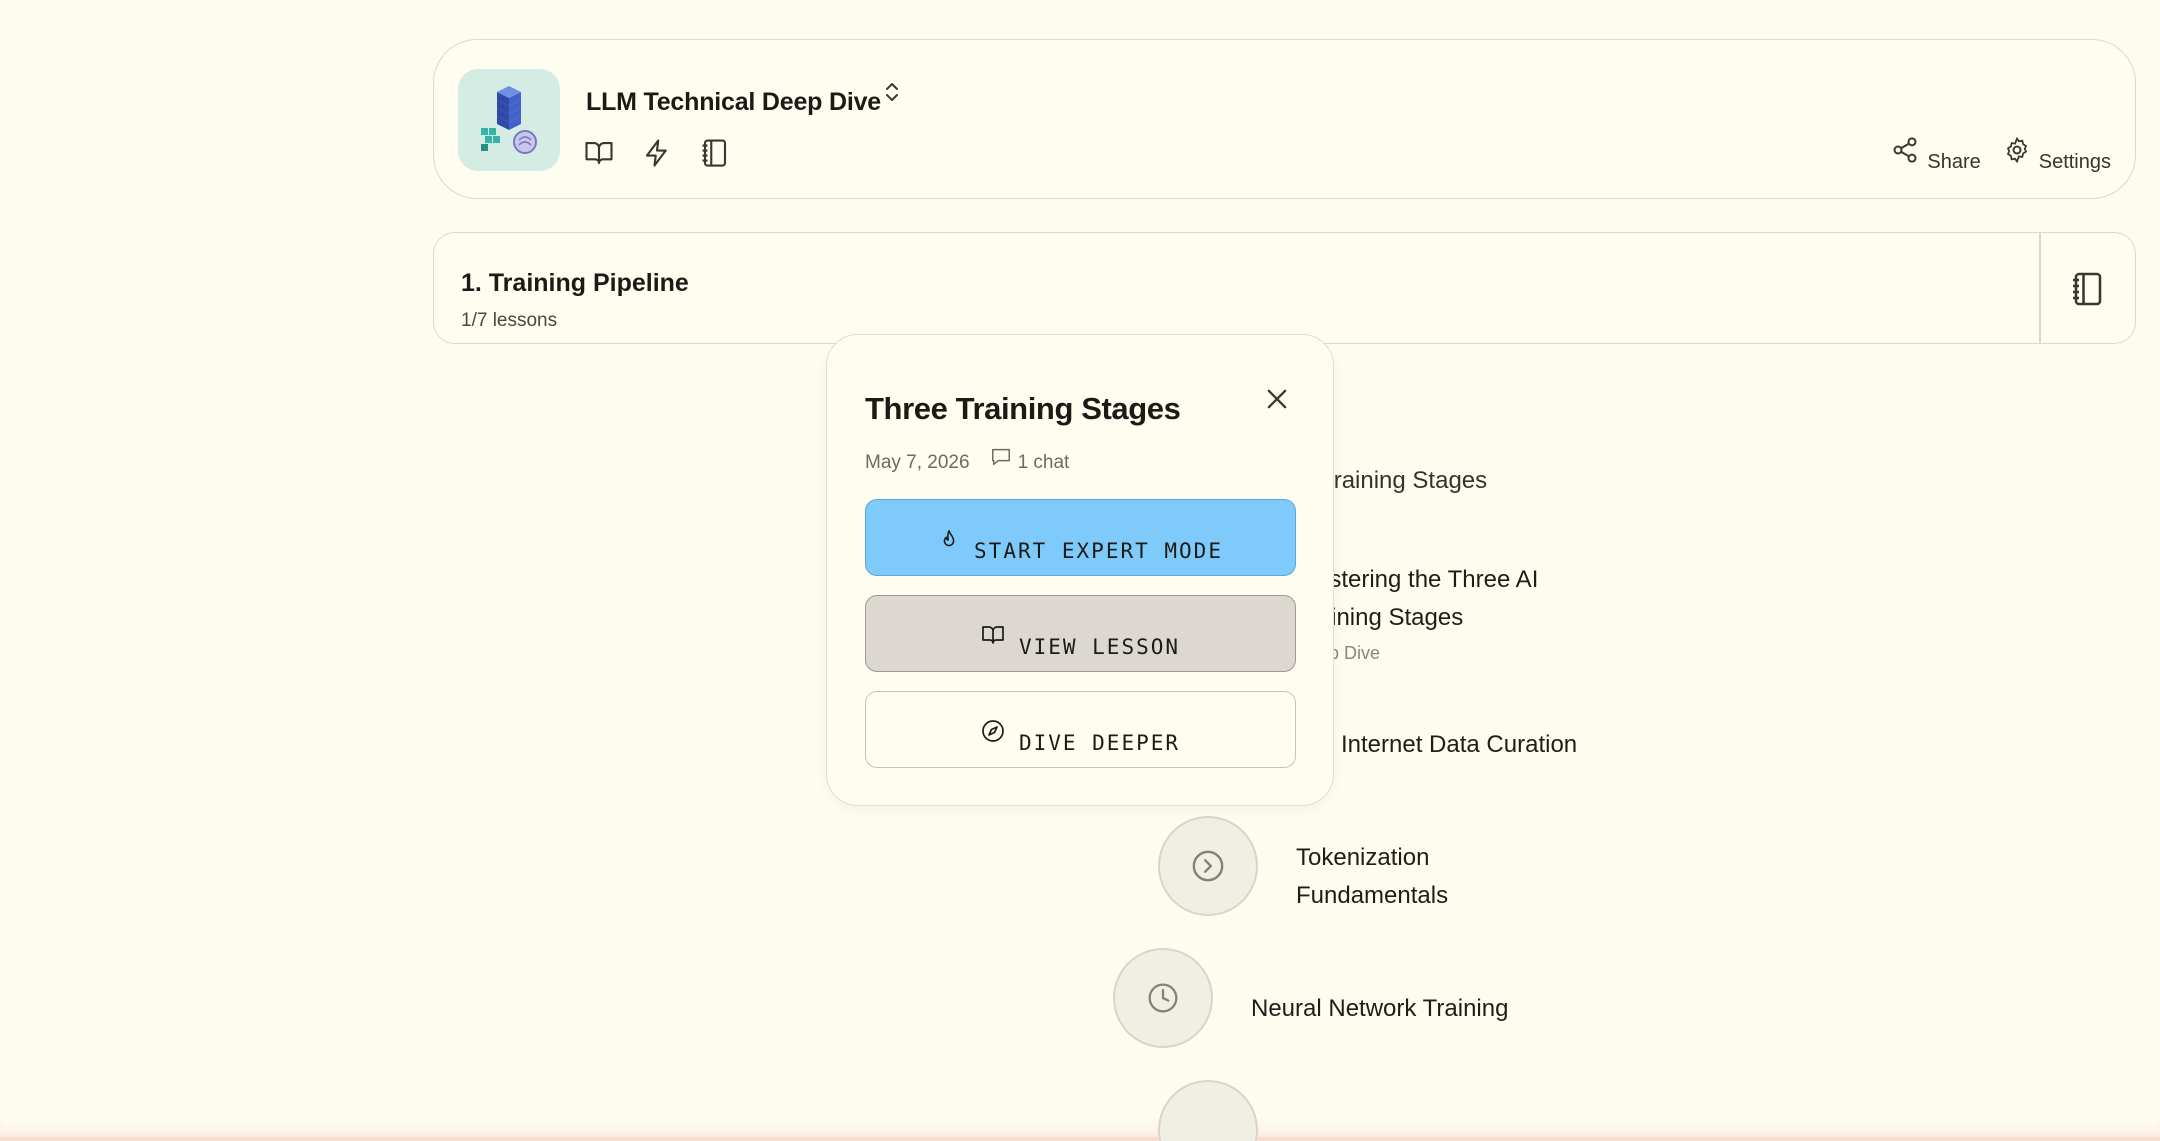 The height and width of the screenshot is (1141, 2160). What do you see at coordinates (509, 320) in the screenshot?
I see `section-progress: 1/7 lessons` at bounding box center [509, 320].